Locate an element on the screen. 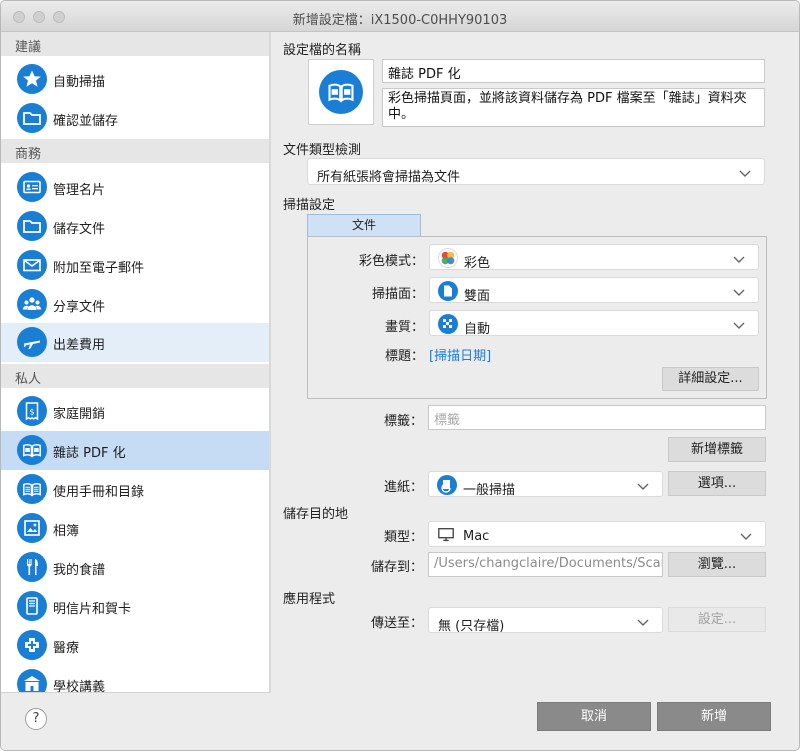 The image size is (800, 751). sidebar-item-manuals-catalogs: 使用手冊和目錄 is located at coordinates (135, 489).